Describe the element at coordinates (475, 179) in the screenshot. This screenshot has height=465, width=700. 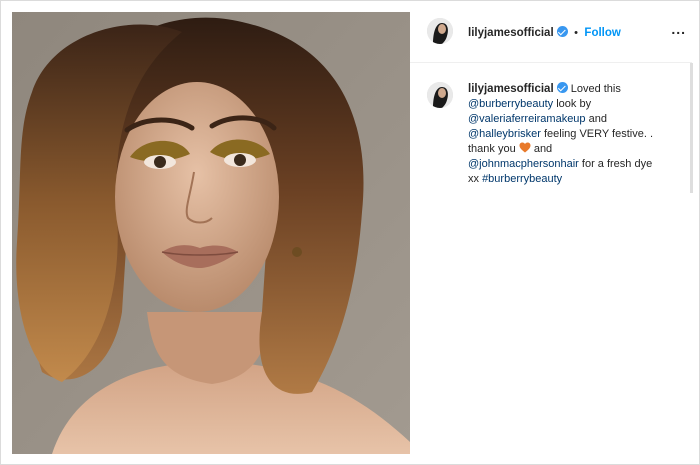
I see `caption-text: xx` at that location.